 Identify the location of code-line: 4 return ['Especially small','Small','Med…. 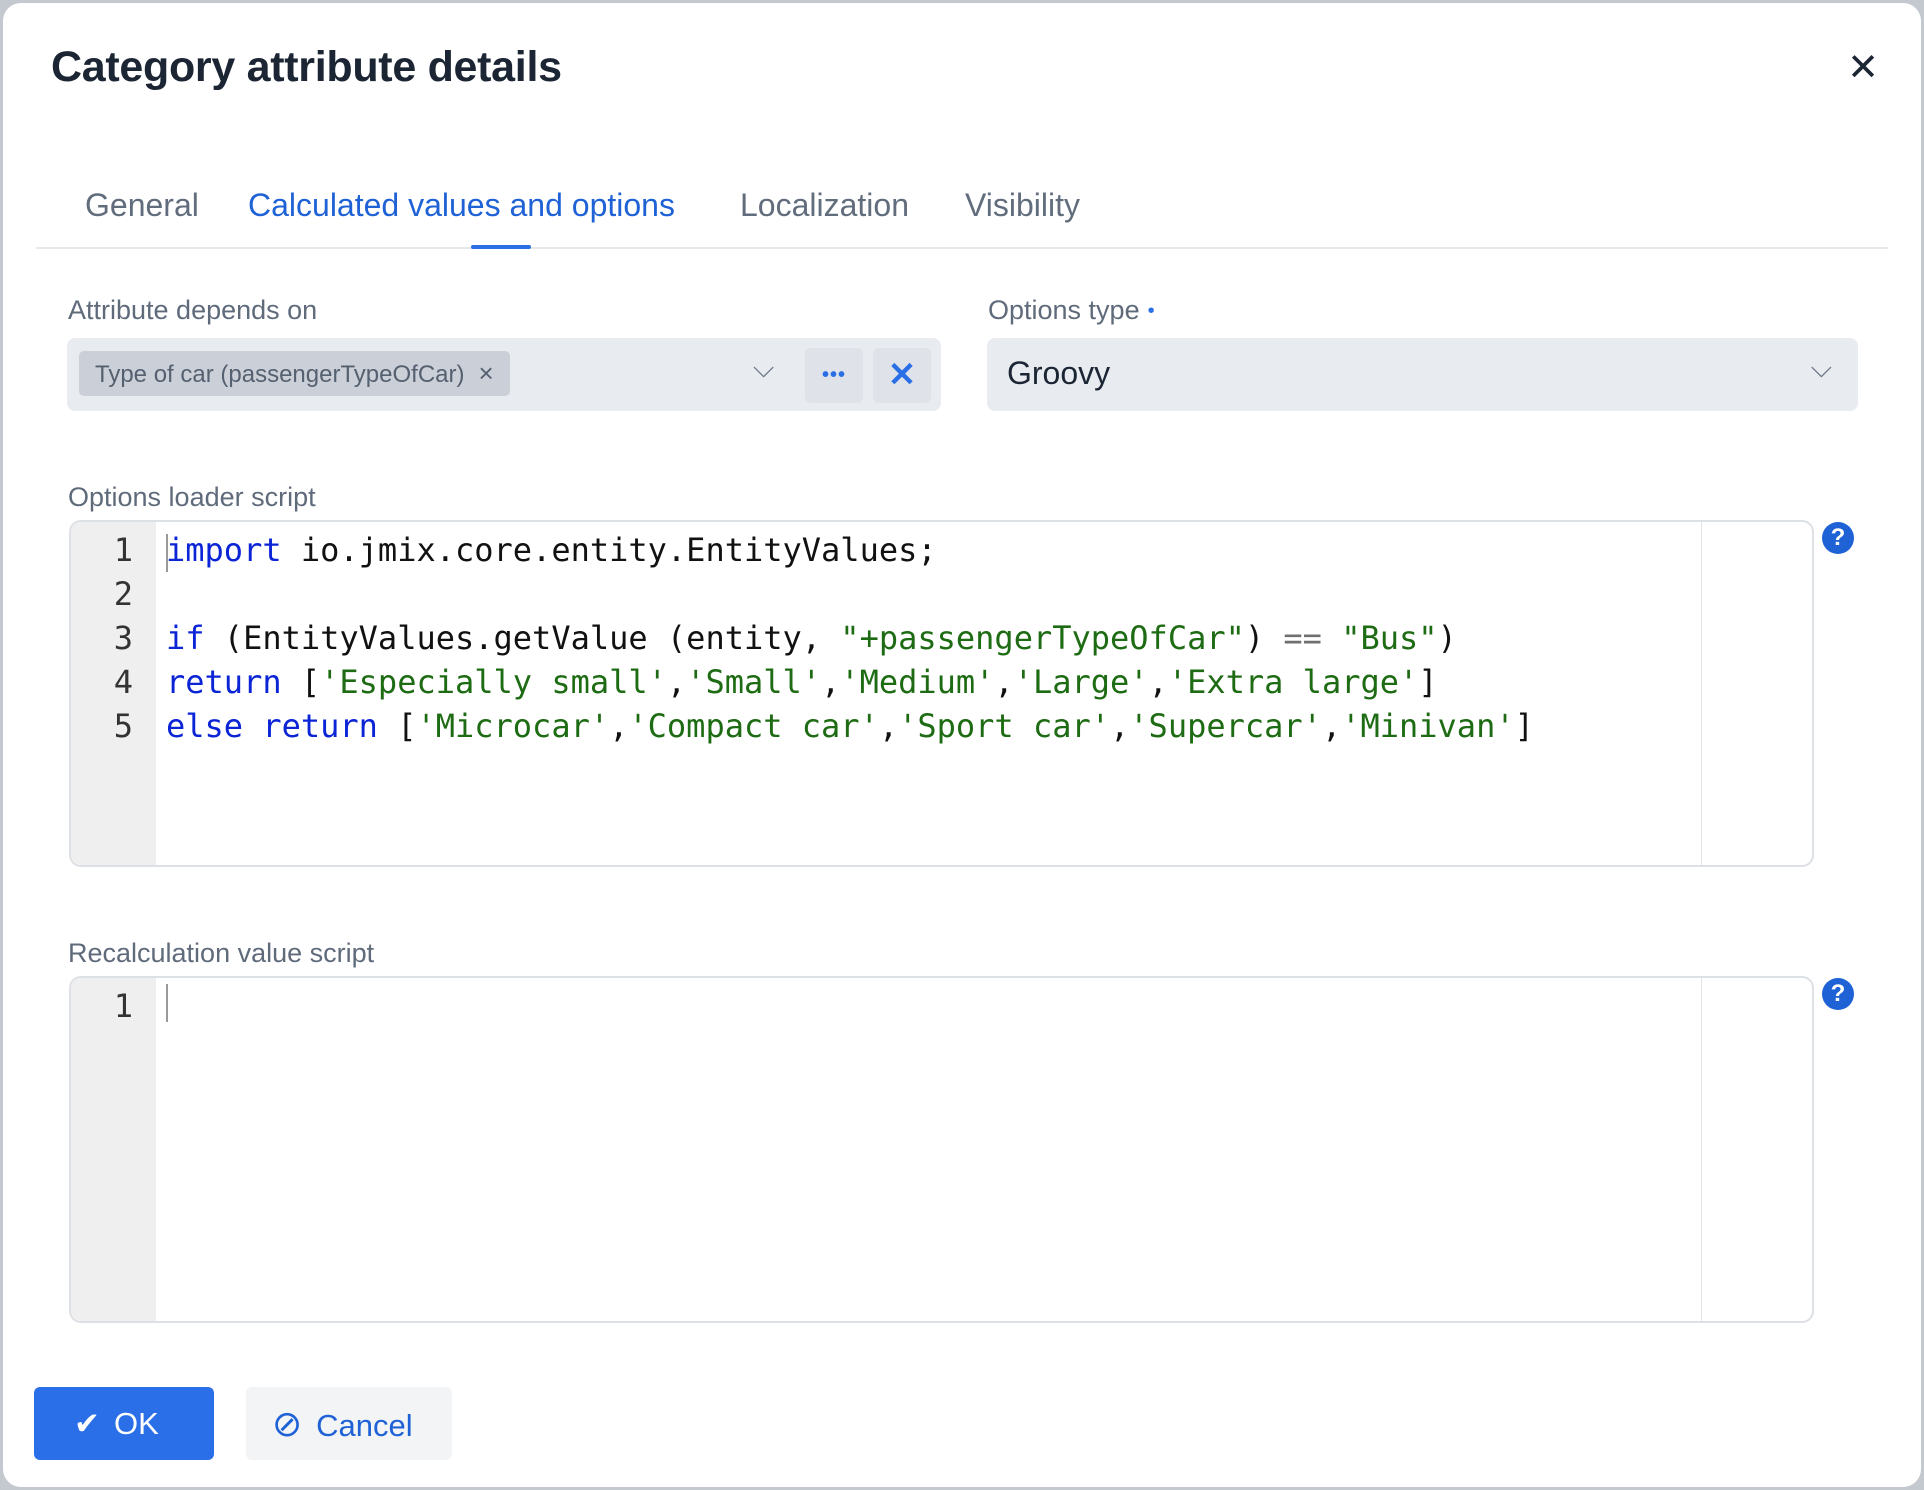
(941, 682).